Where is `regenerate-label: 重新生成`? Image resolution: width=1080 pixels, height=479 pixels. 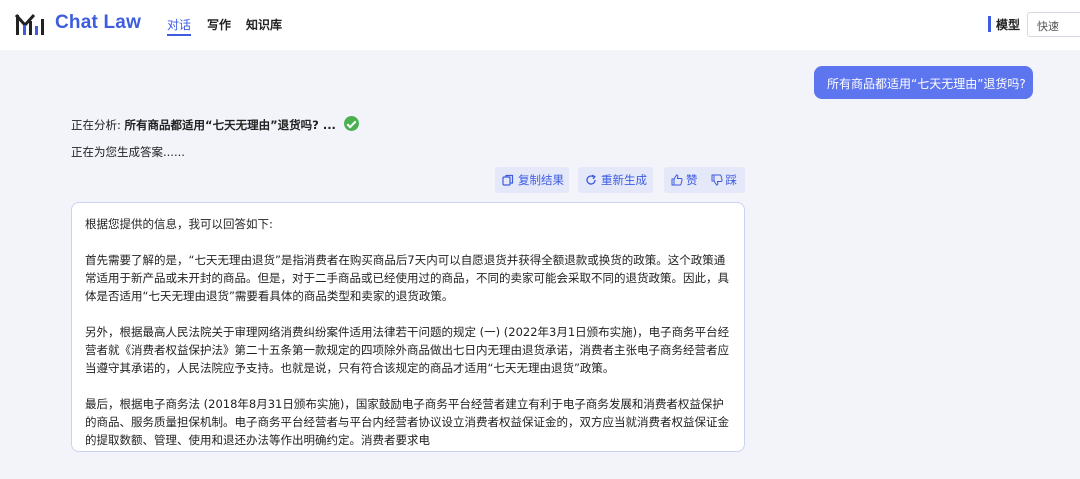
regenerate-label: 重新生成 is located at coordinates (624, 180).